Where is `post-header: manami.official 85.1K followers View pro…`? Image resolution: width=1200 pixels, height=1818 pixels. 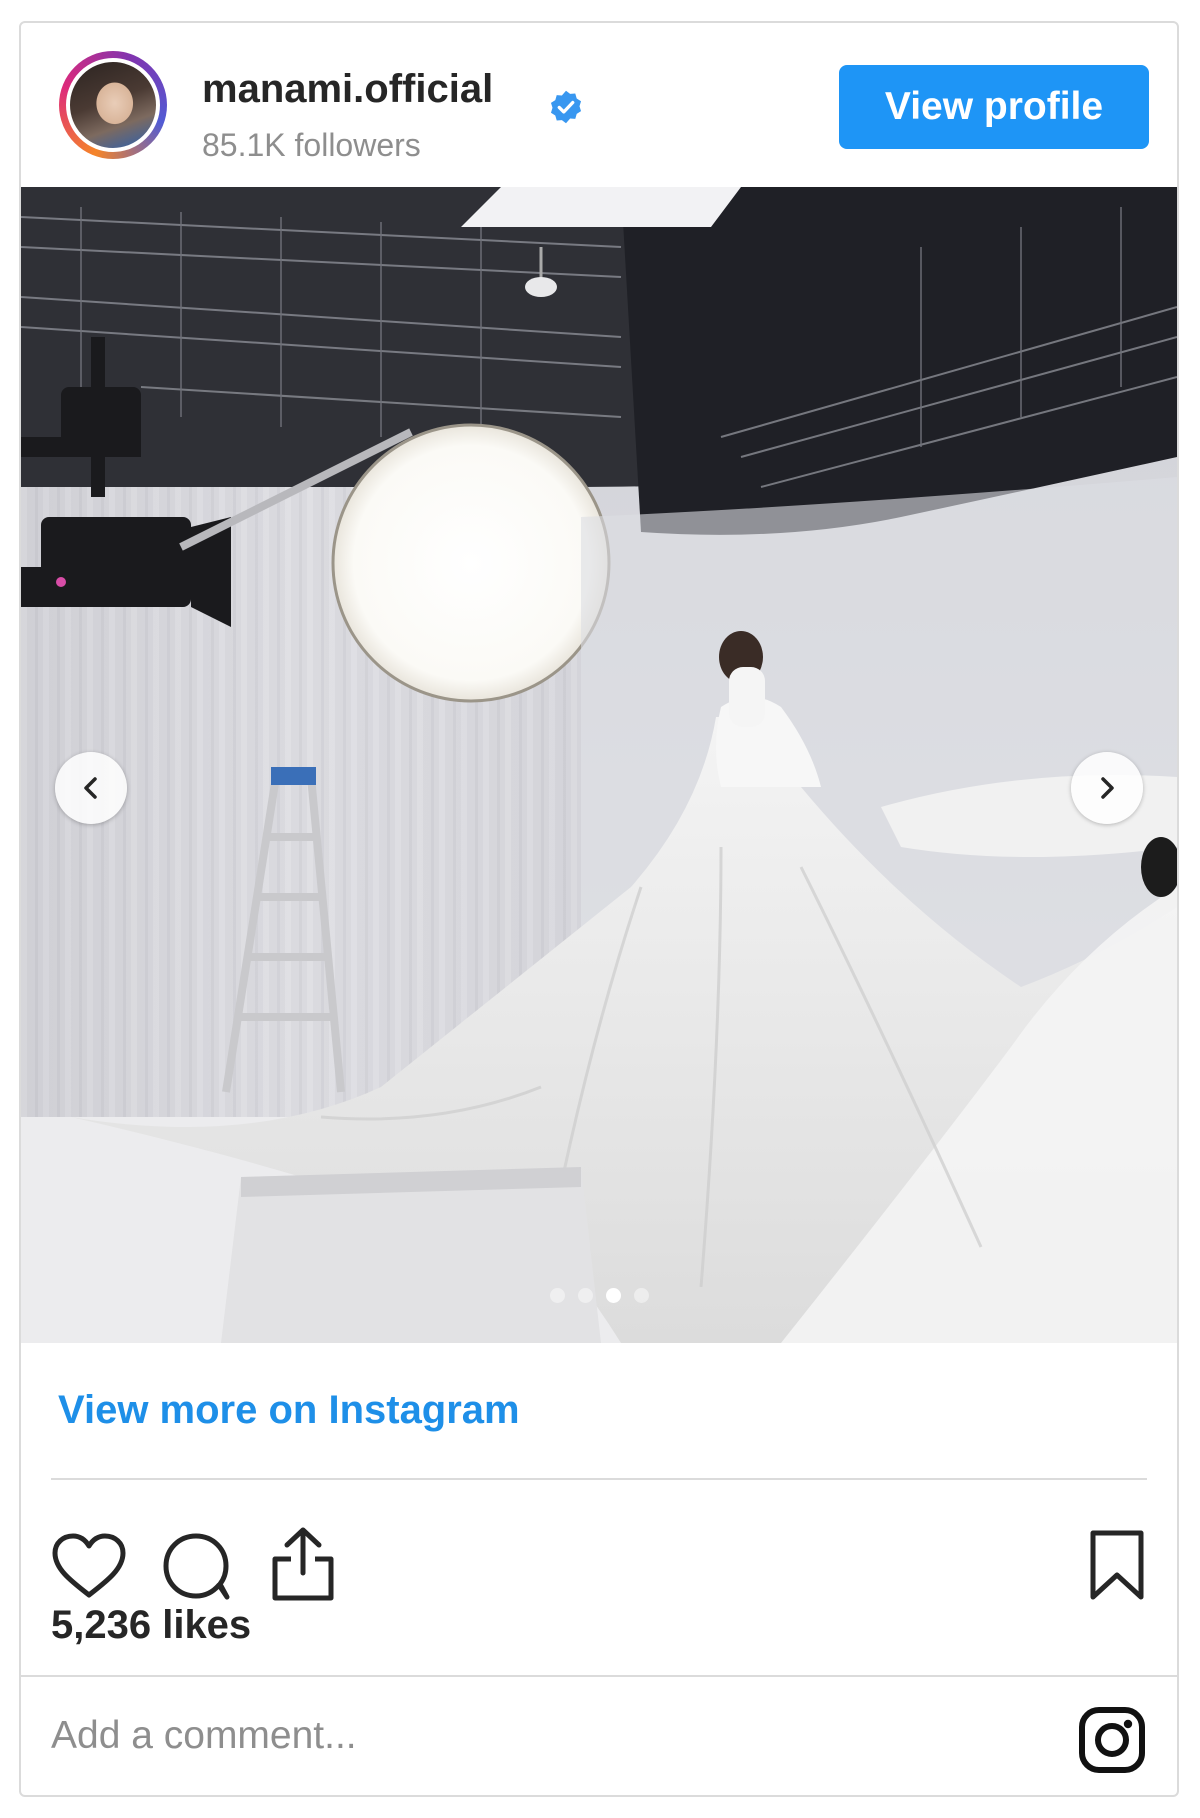
post-header: manami.official 85.1K followers View pro… is located at coordinates (599, 104).